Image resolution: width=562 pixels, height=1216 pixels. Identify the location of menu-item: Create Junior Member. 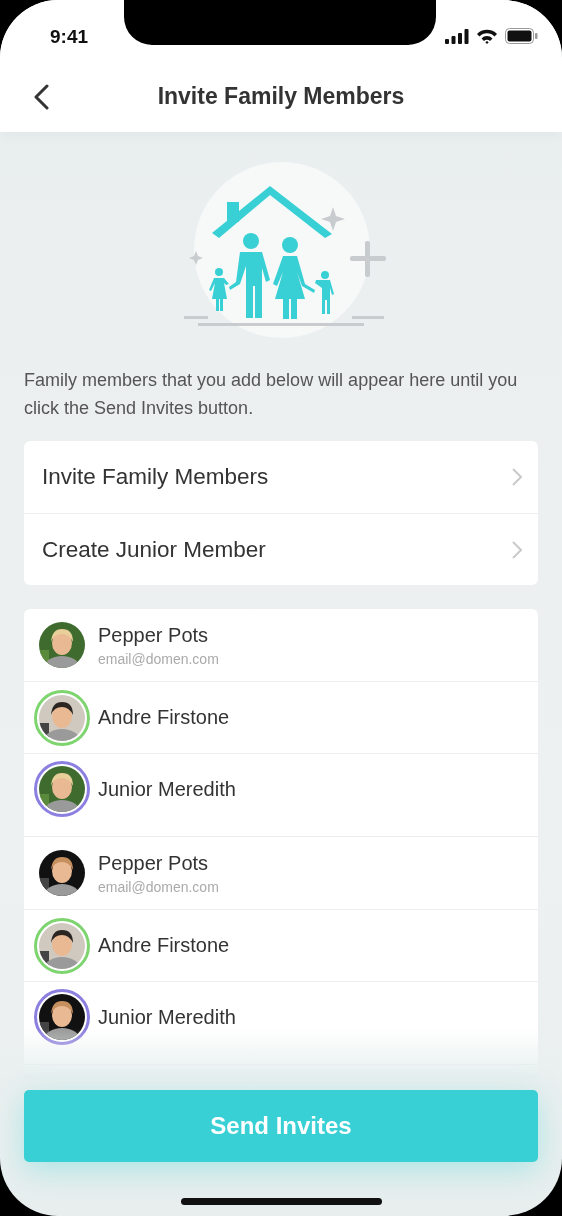
(281, 549).